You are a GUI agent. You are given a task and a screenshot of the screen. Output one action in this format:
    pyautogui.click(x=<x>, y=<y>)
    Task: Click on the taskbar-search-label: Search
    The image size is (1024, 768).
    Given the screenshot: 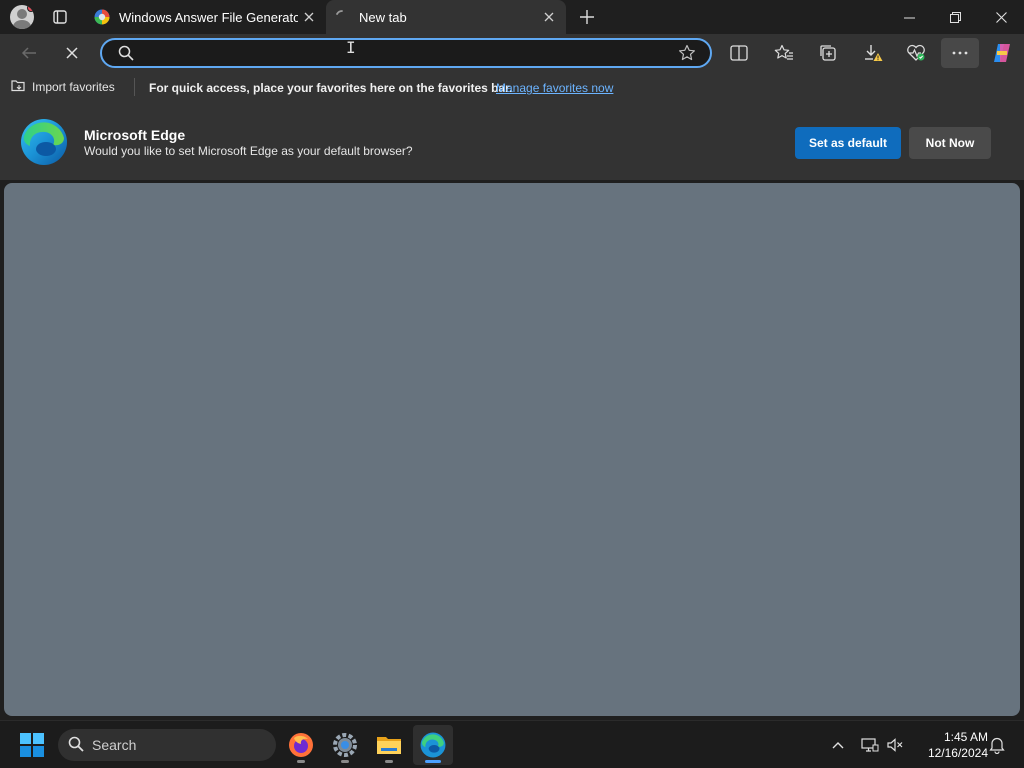 What is the action you would take?
    pyautogui.click(x=114, y=745)
    